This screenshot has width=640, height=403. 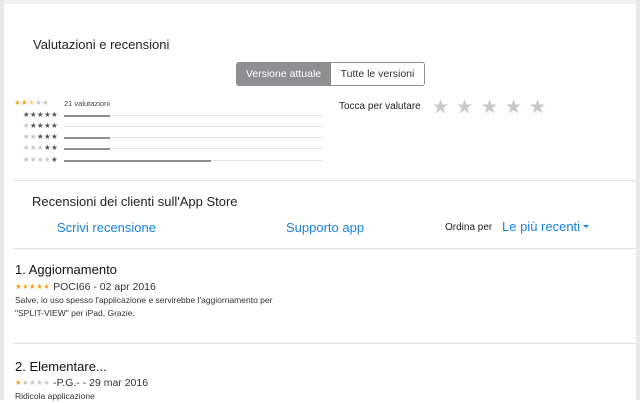 I want to click on histogram-row-2-stars: ★★★★★, so click(x=169, y=148).